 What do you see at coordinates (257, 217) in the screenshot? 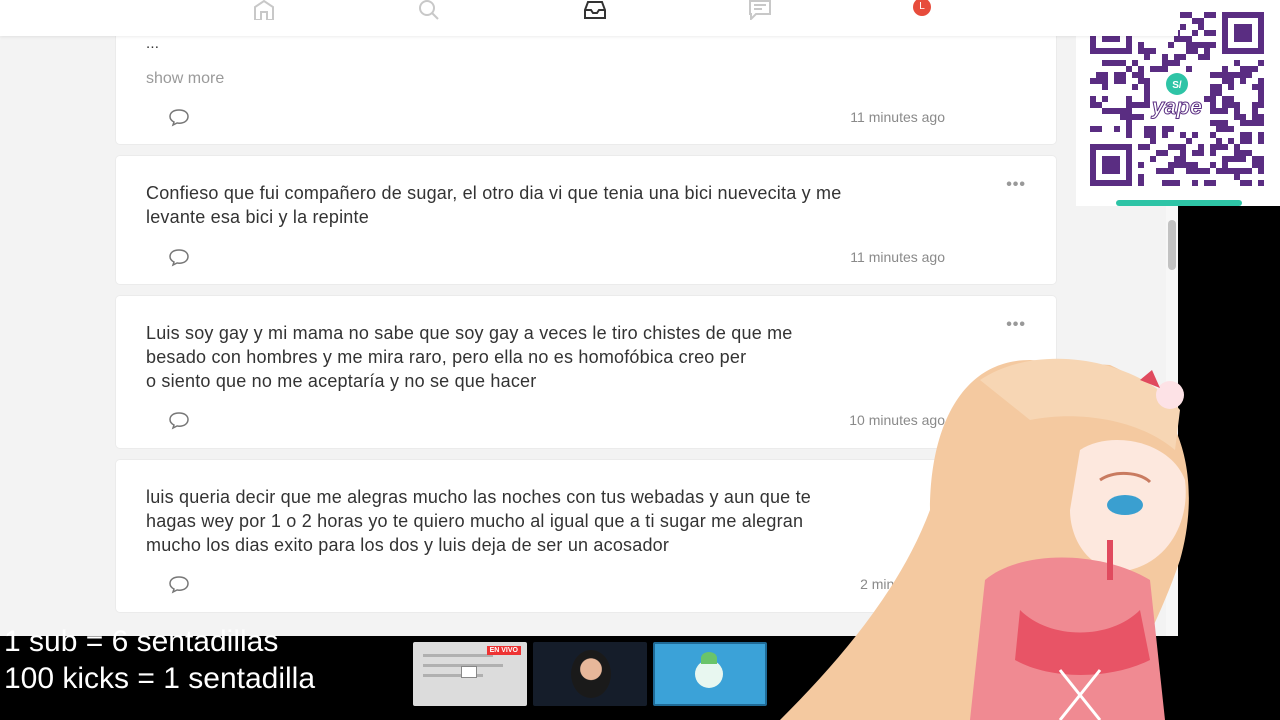
I see `post-line: levante esa bici y la repinte` at bounding box center [257, 217].